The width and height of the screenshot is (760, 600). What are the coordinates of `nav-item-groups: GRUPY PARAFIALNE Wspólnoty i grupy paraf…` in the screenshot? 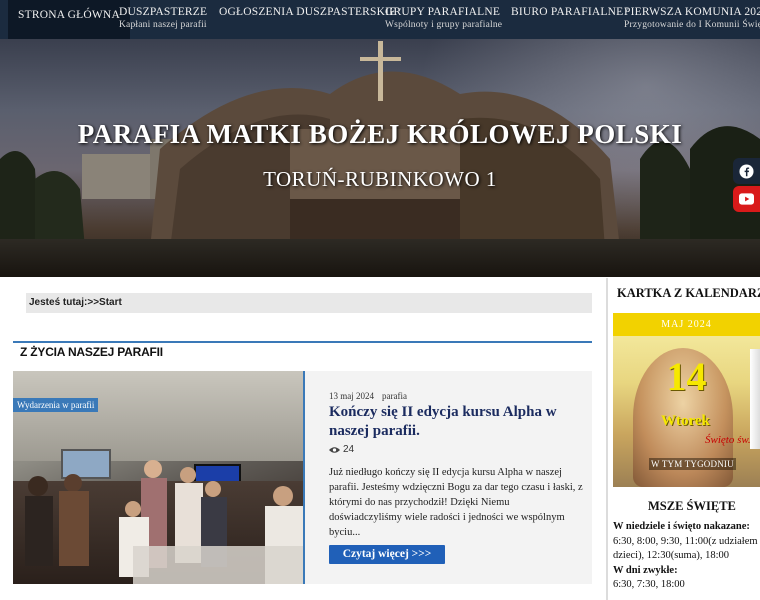 It's located at (443, 19).